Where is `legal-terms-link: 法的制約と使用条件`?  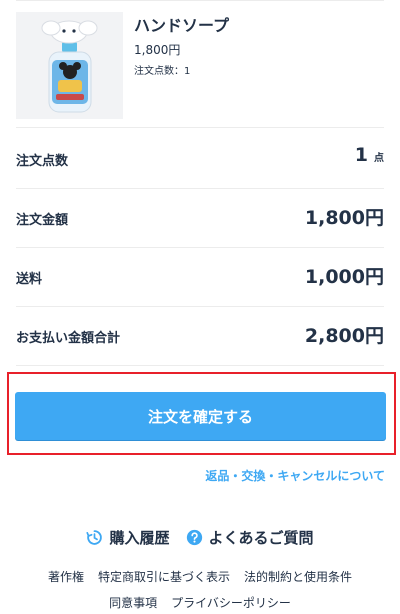
legal-terms-link: 法的制約と使用条件 is located at coordinates (298, 576).